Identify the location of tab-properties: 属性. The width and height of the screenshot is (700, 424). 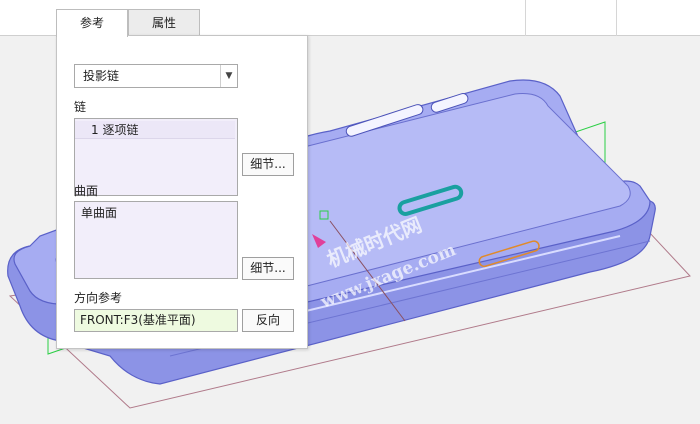
(164, 22).